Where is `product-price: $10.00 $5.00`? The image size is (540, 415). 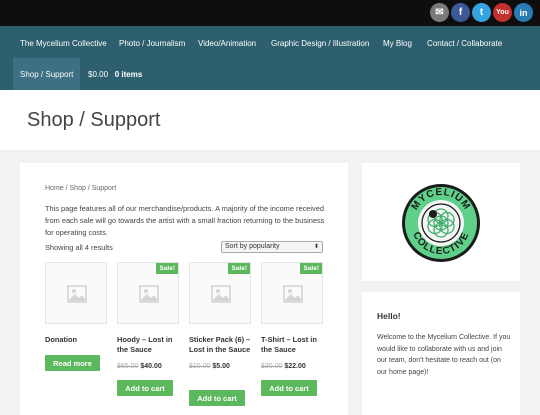
product-price: $10.00 $5.00 is located at coordinates (220, 366).